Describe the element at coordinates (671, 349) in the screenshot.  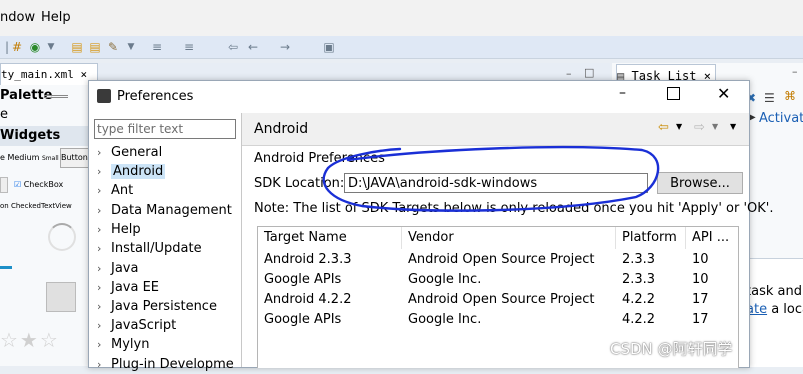
I see `watermark: CSDN @阿轩同学` at that location.